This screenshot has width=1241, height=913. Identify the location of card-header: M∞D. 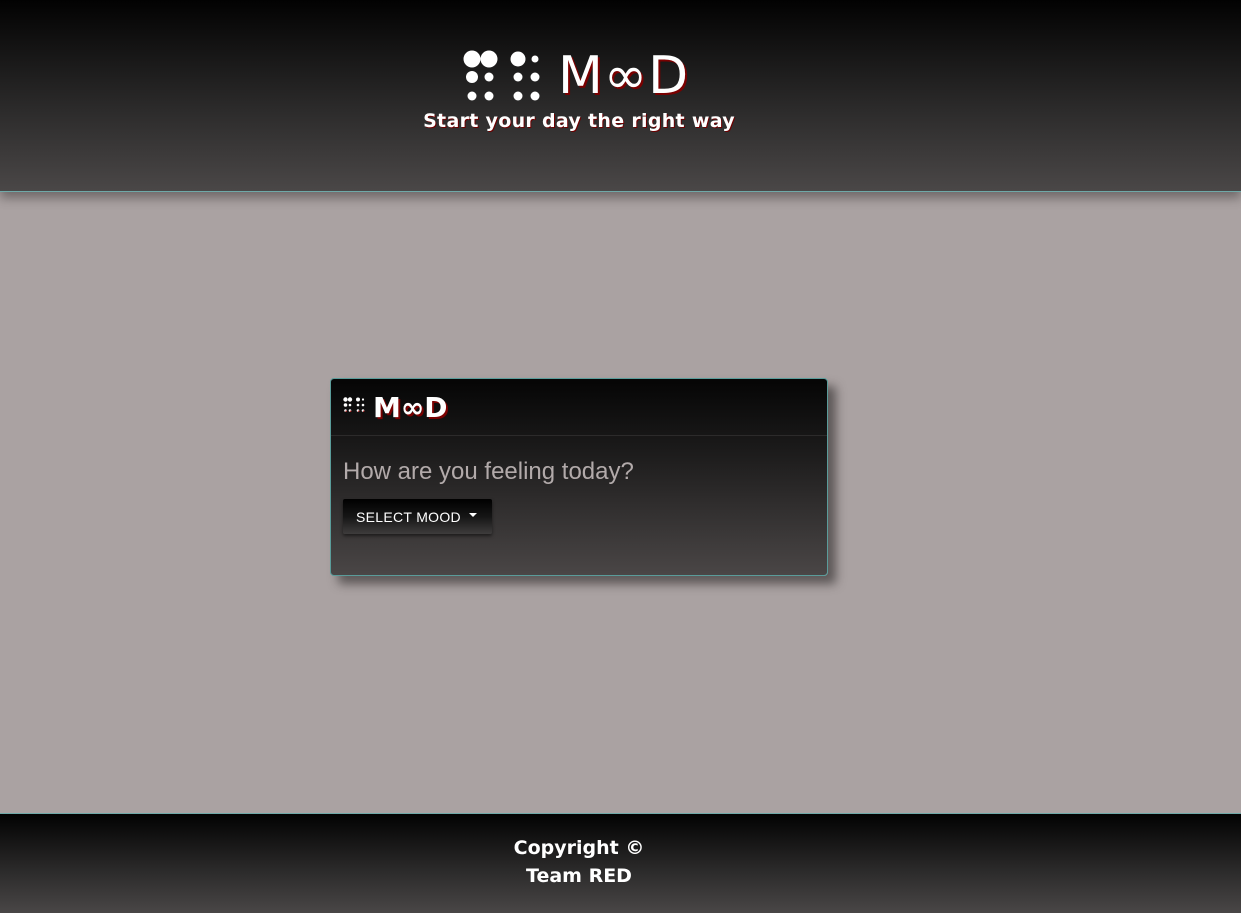
(579, 407).